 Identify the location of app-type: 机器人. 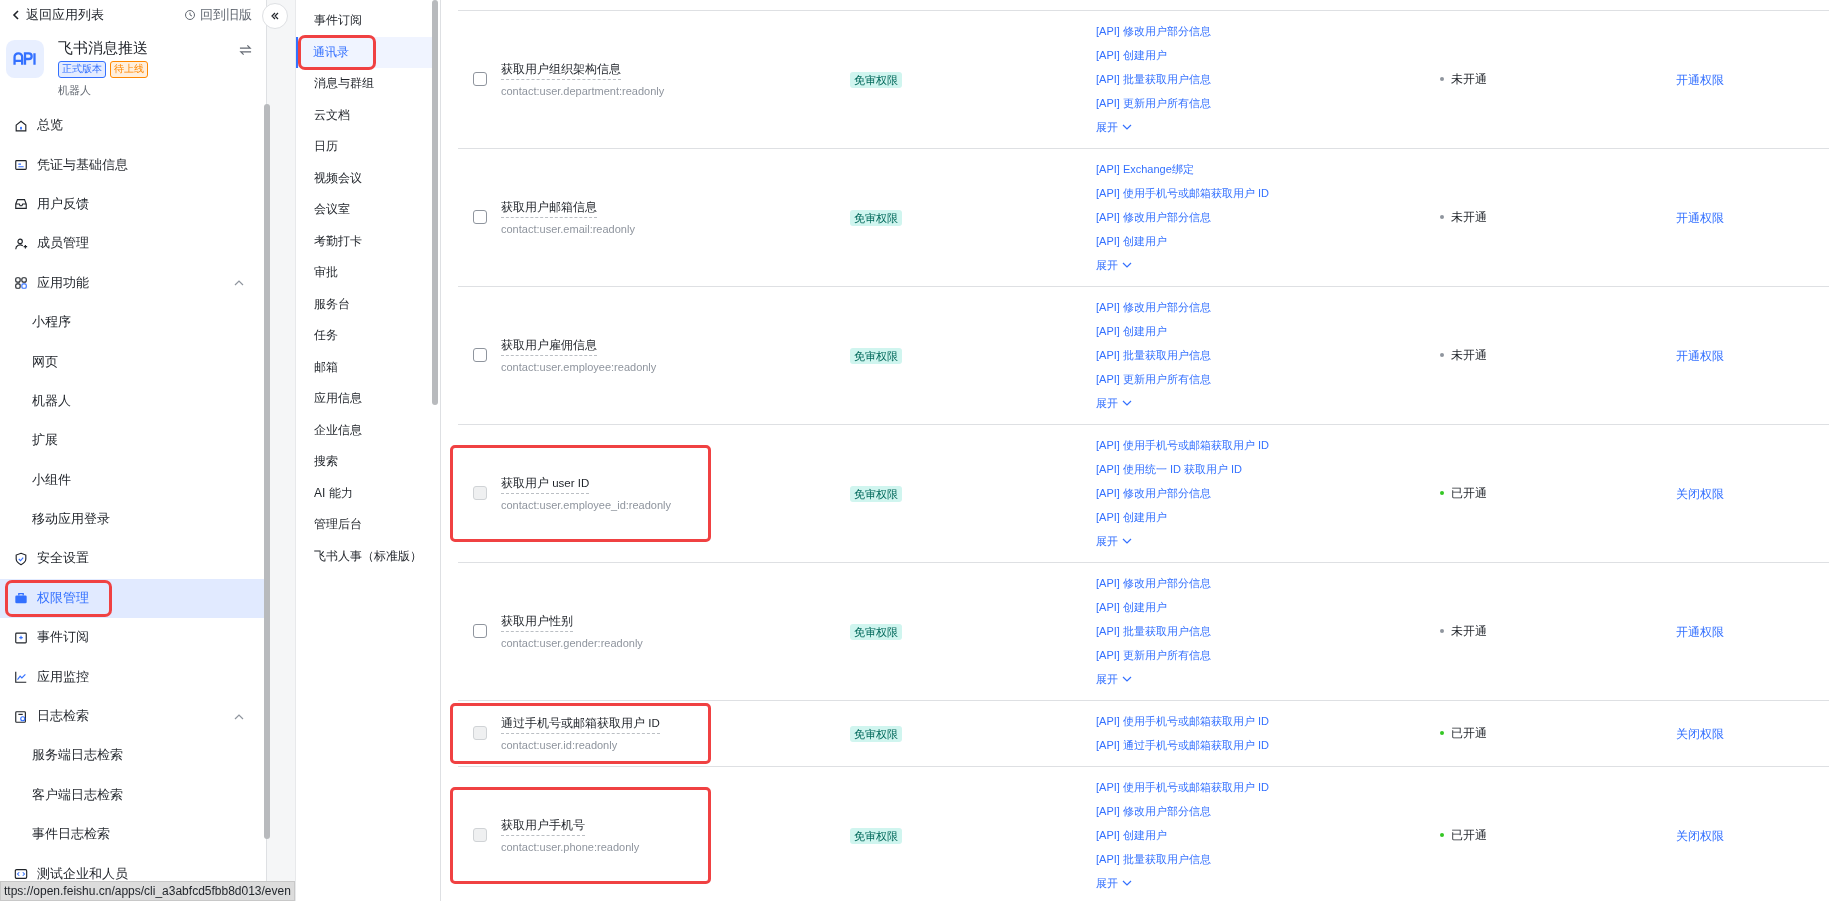
(75, 90).